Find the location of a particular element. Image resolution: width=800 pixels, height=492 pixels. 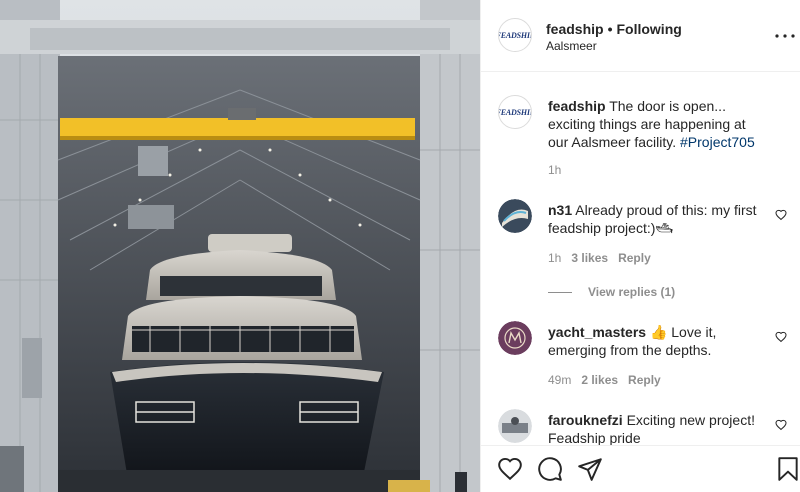

yacht-masters-profile-image is located at coordinates (515, 338).